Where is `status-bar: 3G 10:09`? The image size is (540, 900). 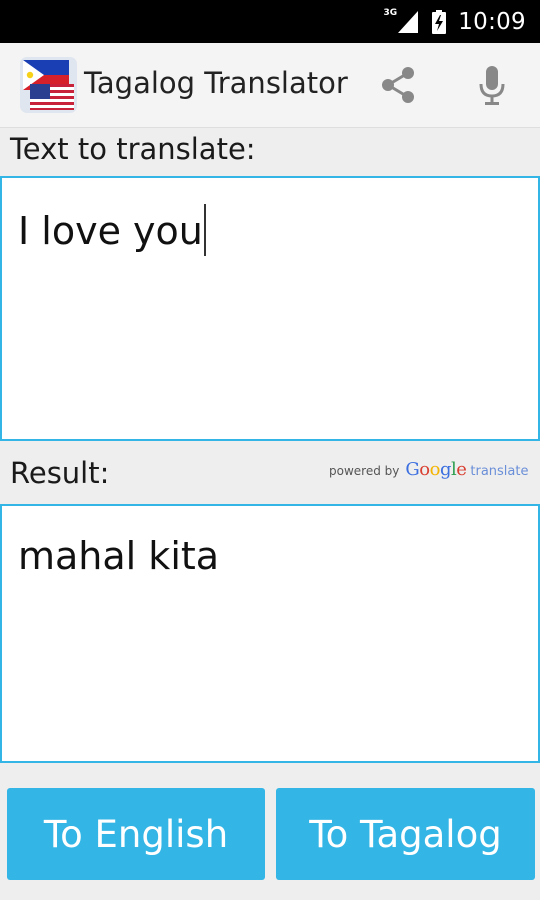 status-bar: 3G 10:09 is located at coordinates (270, 21).